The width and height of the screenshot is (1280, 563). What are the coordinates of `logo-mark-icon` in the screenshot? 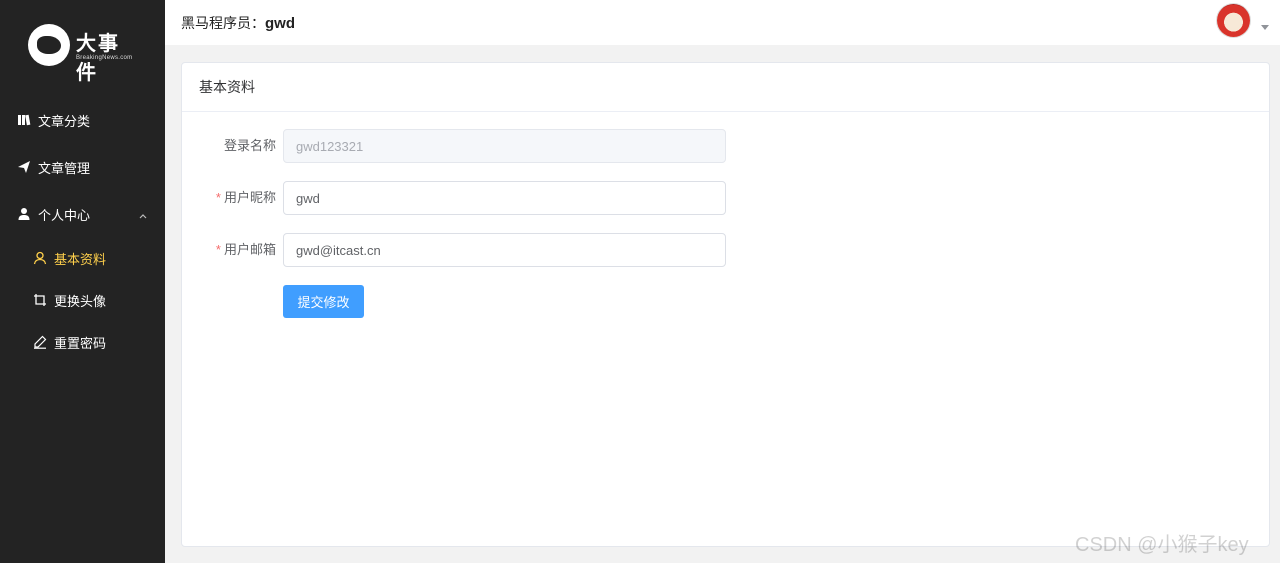 It's located at (49, 45).